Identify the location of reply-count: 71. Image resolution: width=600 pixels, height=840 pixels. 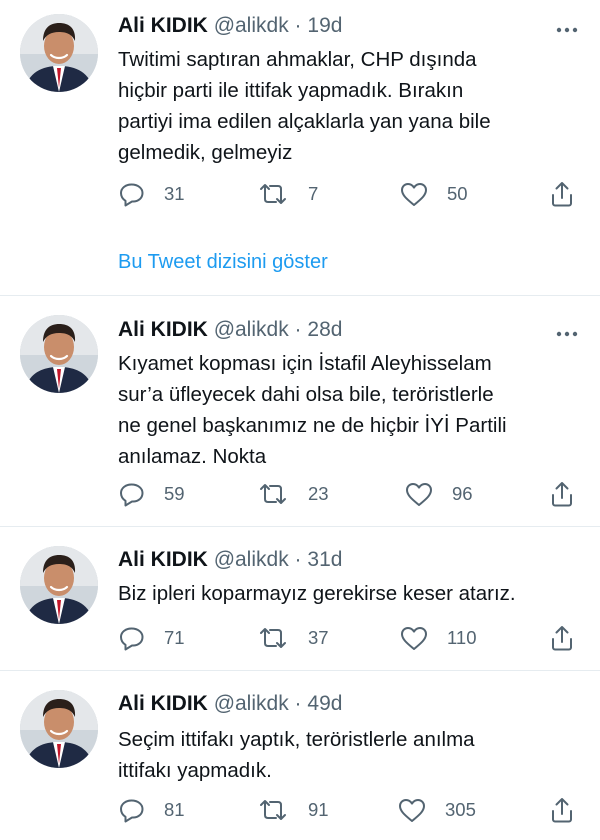
(174, 637).